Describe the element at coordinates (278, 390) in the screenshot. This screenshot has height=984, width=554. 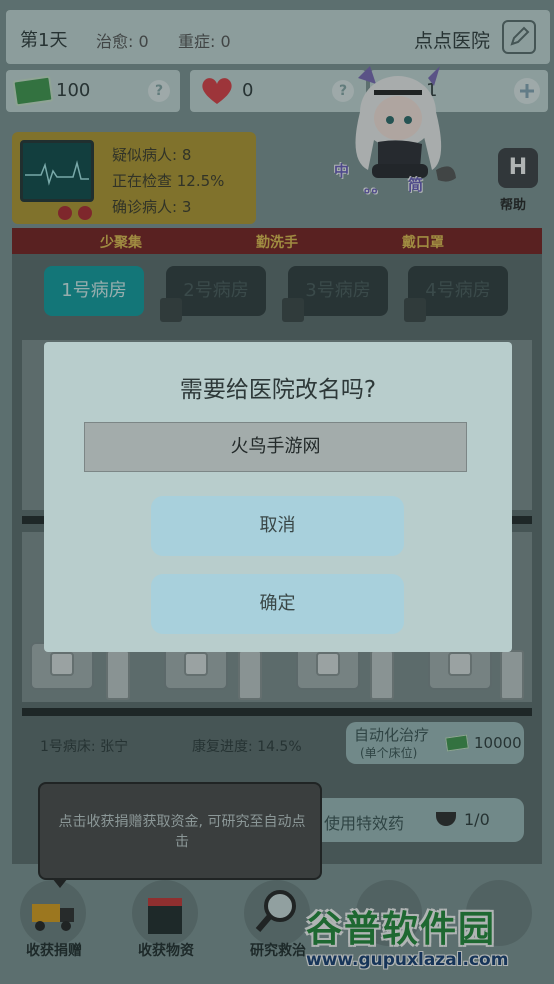
I see `dialog-title: 需要给医院改名吗?` at that location.